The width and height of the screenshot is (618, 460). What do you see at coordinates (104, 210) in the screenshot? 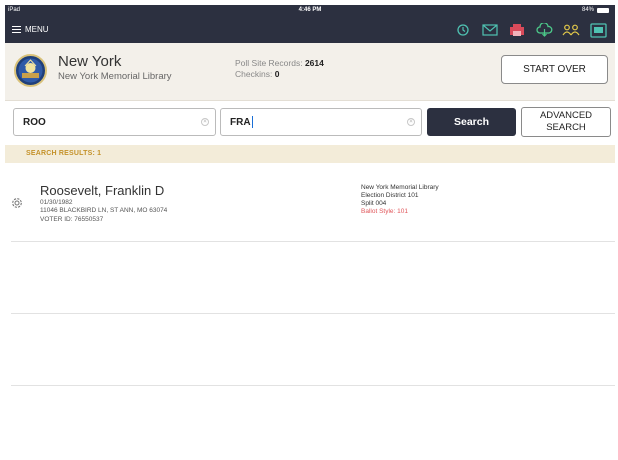
I see `voter-address: 11046 BLACKBIRD LN, ST ANN, MO 63074` at bounding box center [104, 210].